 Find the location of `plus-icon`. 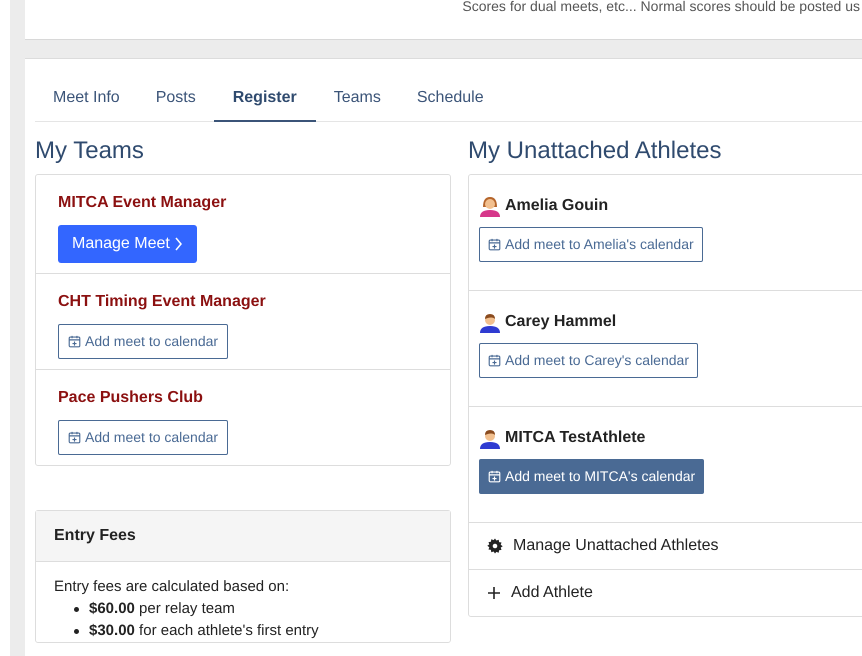

plus-icon is located at coordinates (494, 593).